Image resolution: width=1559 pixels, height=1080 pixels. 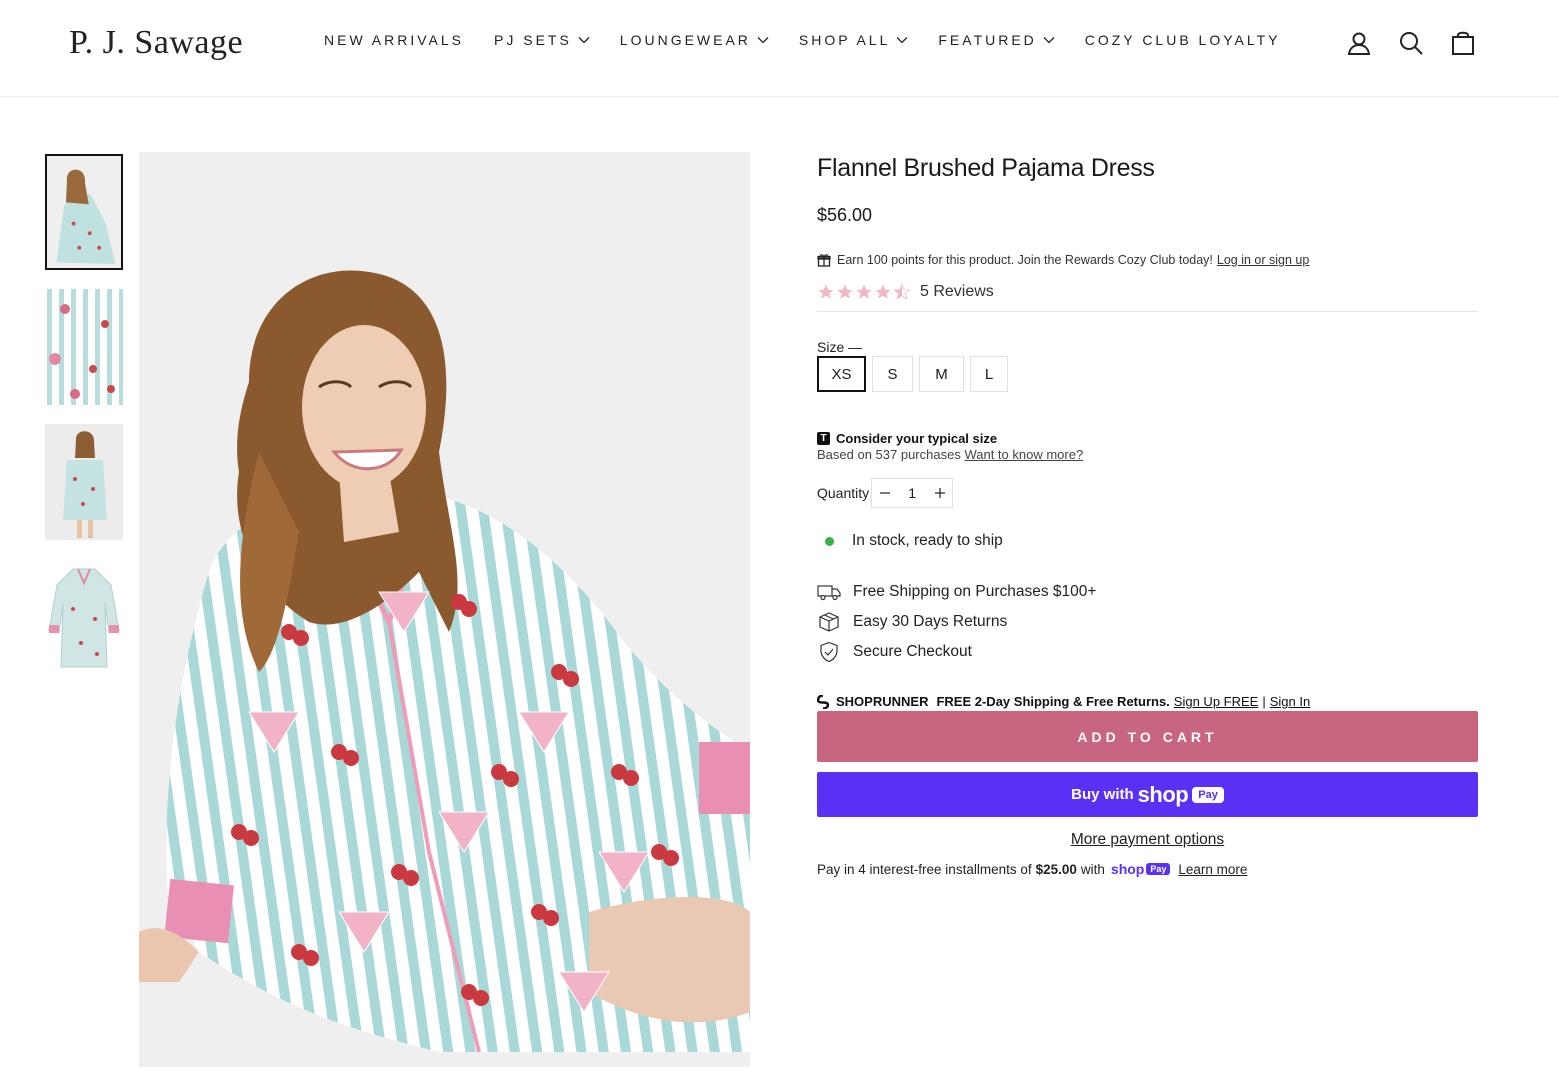 What do you see at coordinates (841, 374) in the screenshot?
I see `size-option-xs: XS` at bounding box center [841, 374].